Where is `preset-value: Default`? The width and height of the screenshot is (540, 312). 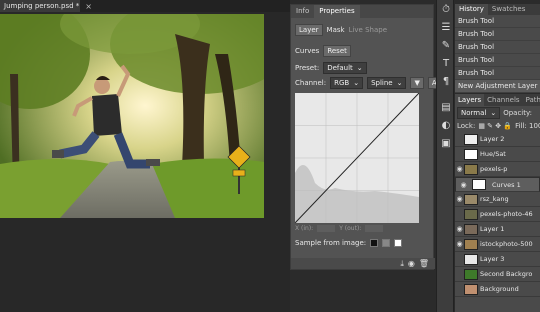
preset-value: Default is located at coordinates (340, 68).